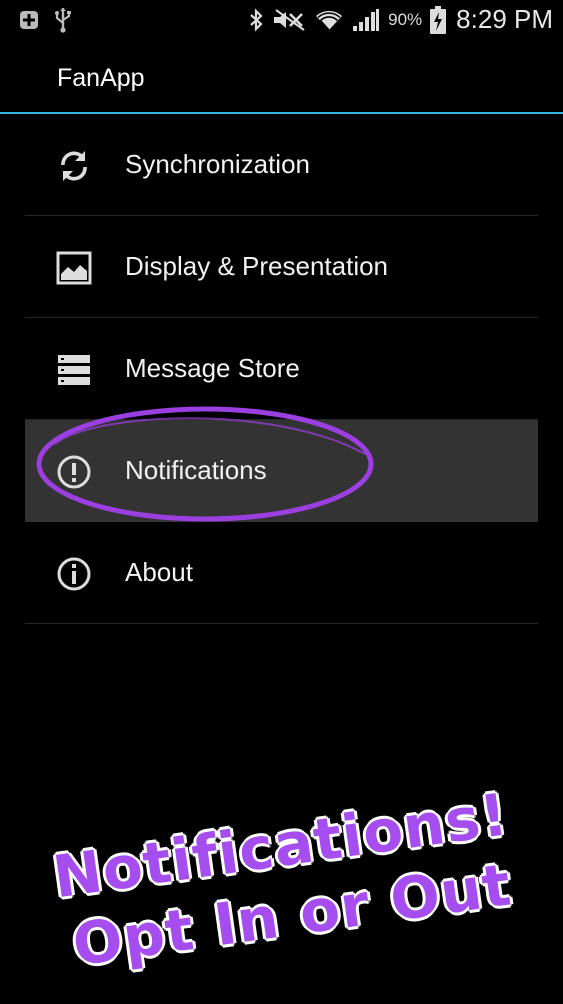  What do you see at coordinates (281, 573) in the screenshot?
I see `menu-item-about: About` at bounding box center [281, 573].